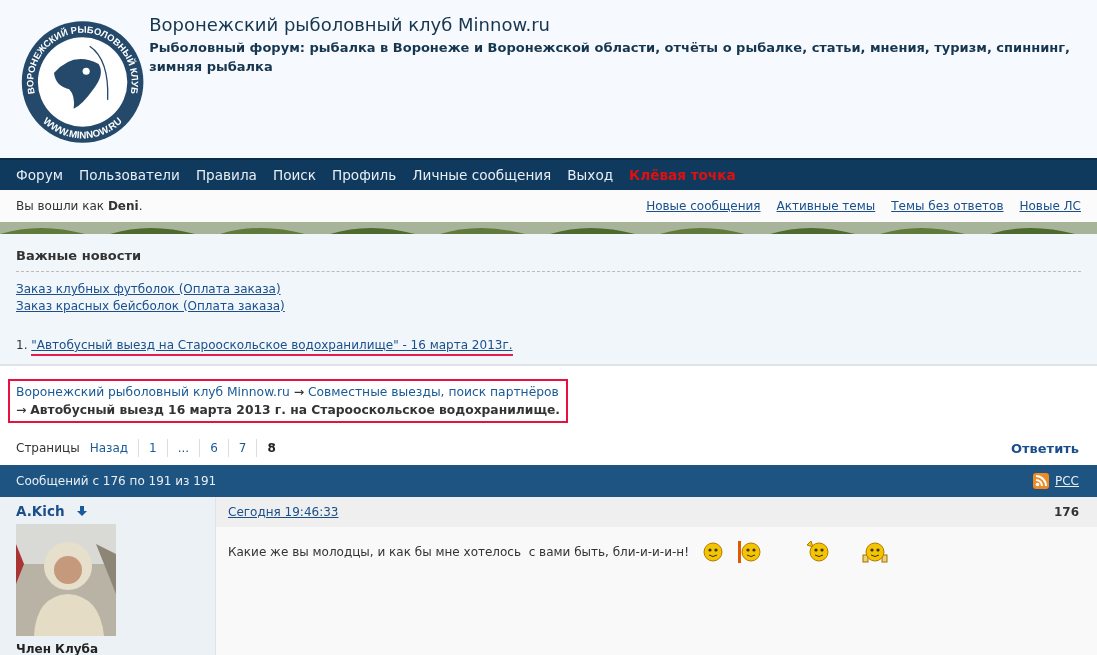  Describe the element at coordinates (152, 448) in the screenshot. I see `page-link: 1` at that location.